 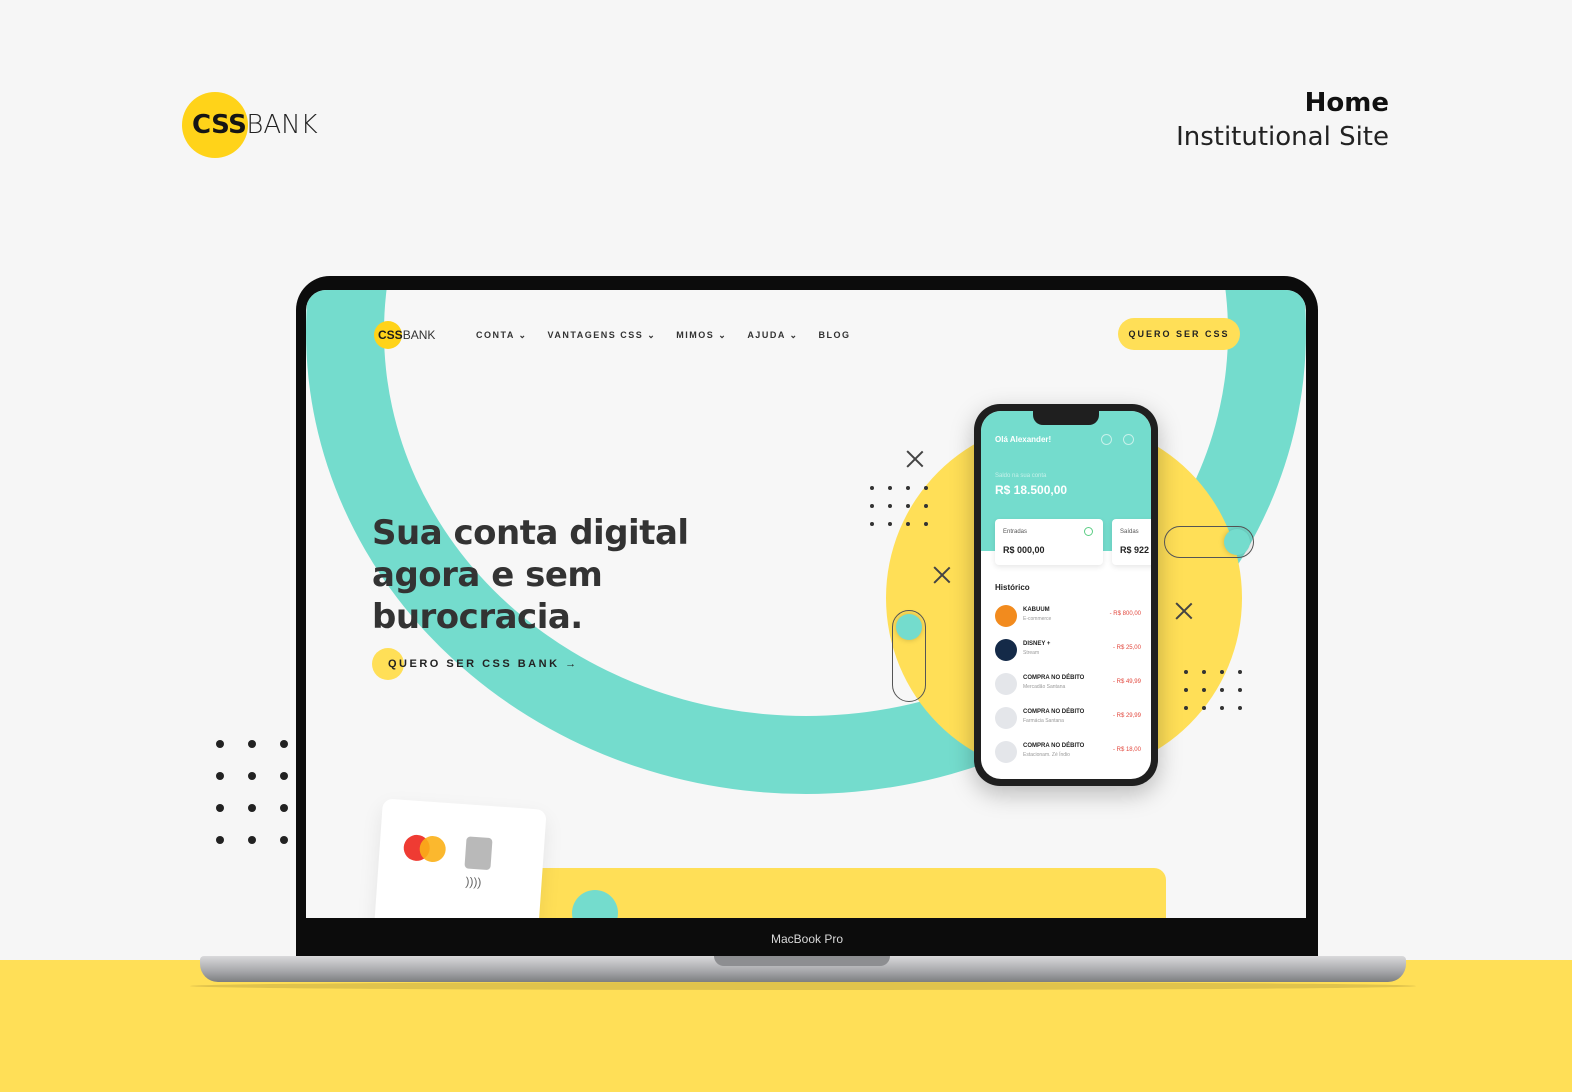 What do you see at coordinates (252, 792) in the screenshot?
I see `decorative-dot-grid` at bounding box center [252, 792].